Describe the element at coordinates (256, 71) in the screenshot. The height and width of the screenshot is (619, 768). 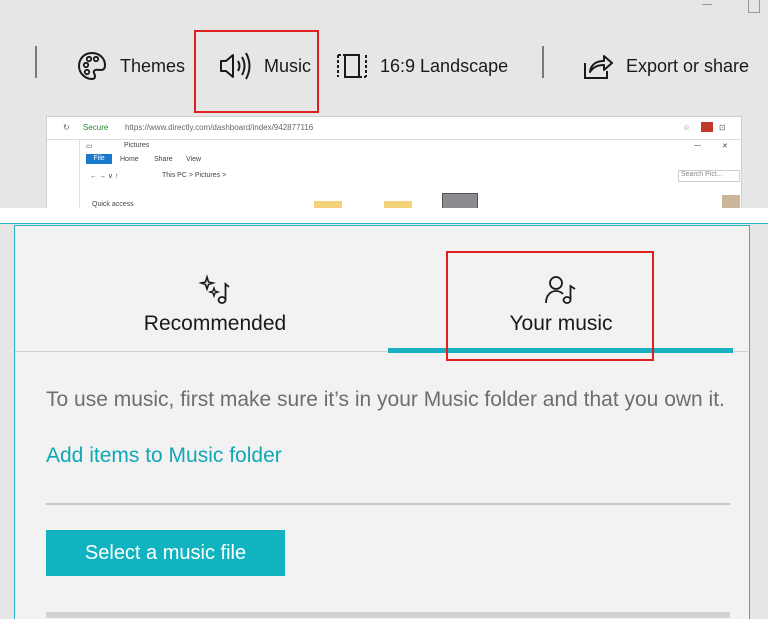
I see `music-highlight-box` at that location.